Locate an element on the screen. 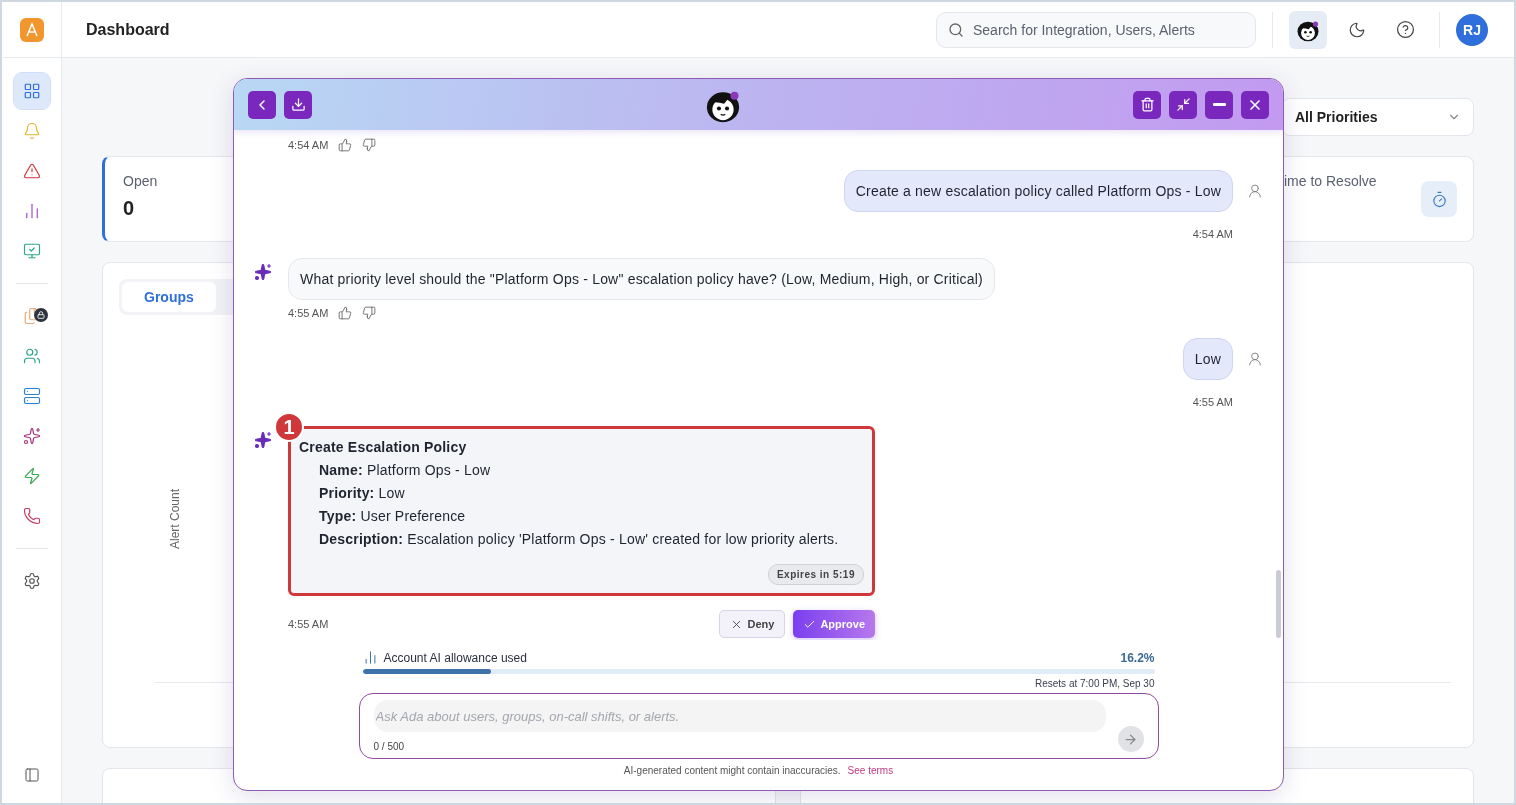 Image resolution: width=1516 pixels, height=805 pixels. message-field: Ask Ada about users, groups, on-call shifts, or alerts. is located at coordinates (739, 716).